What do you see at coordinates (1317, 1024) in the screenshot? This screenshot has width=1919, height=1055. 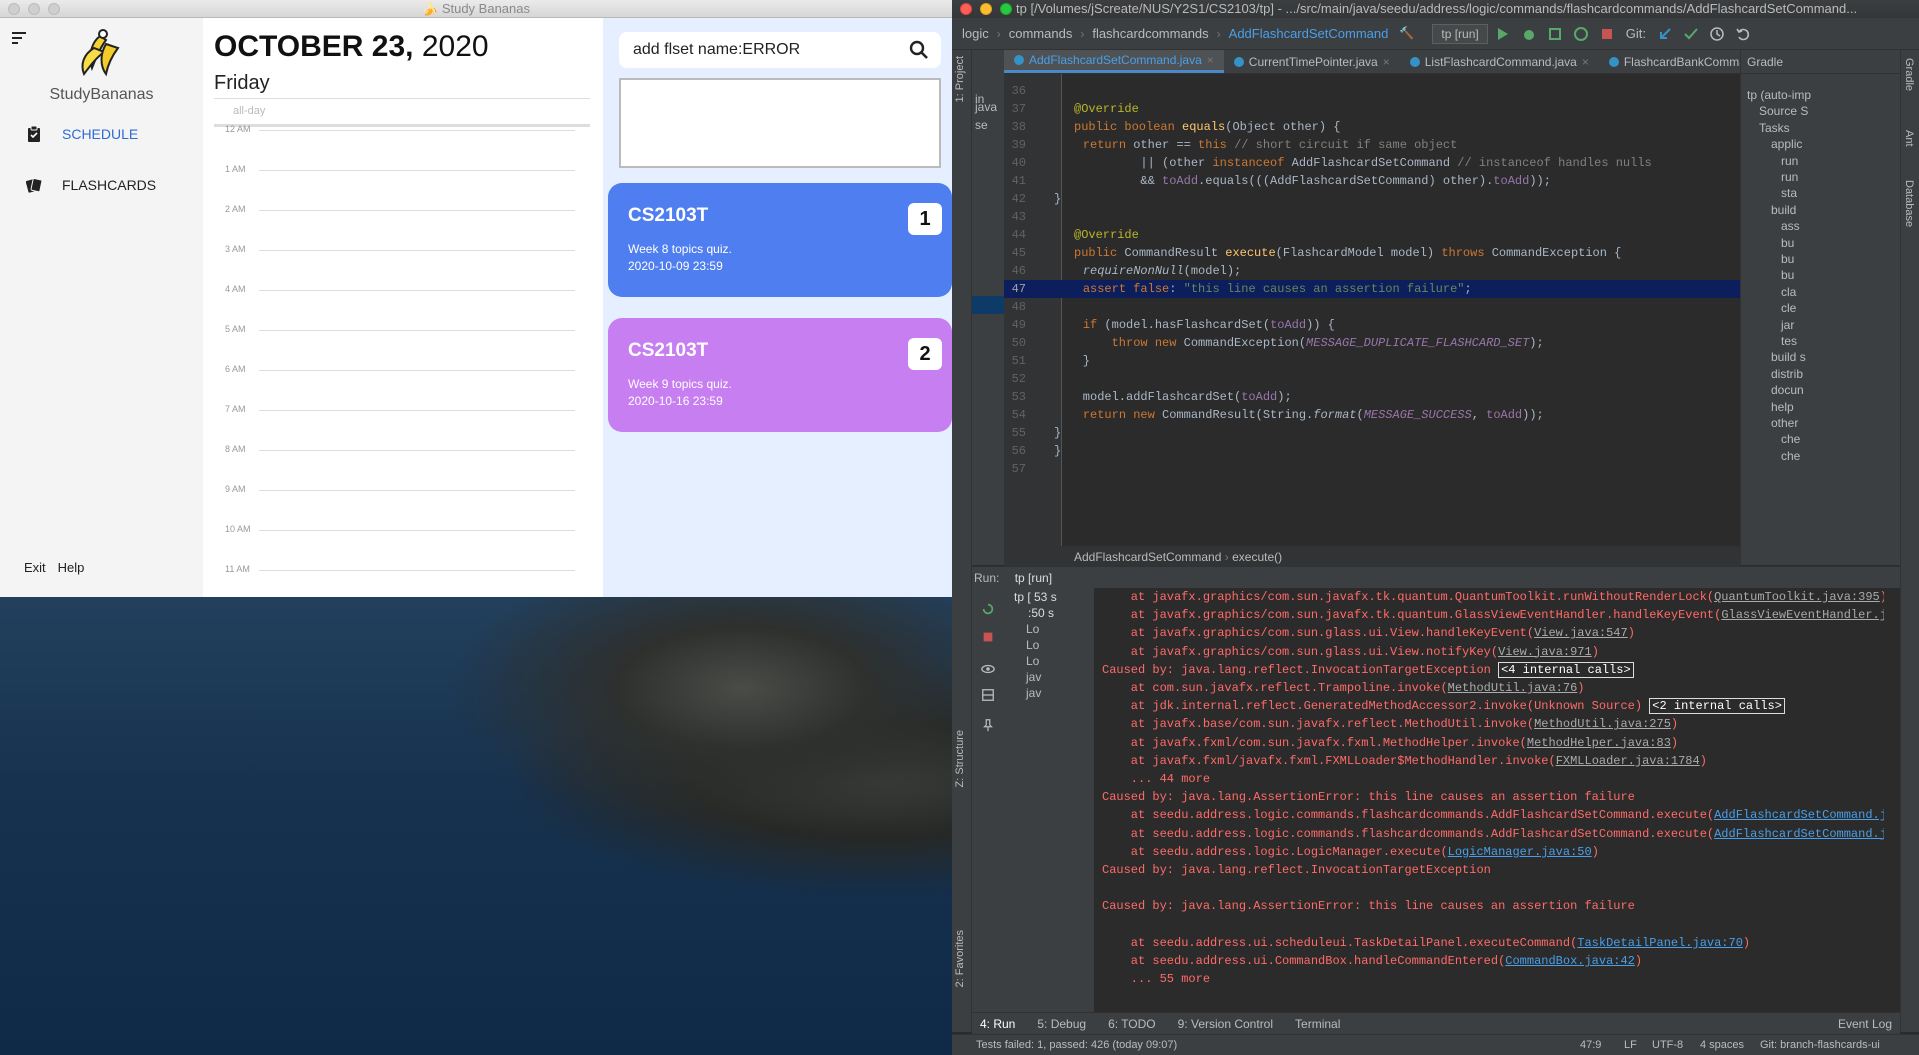 I see `bottom-tab-terminal: Terminal` at bounding box center [1317, 1024].